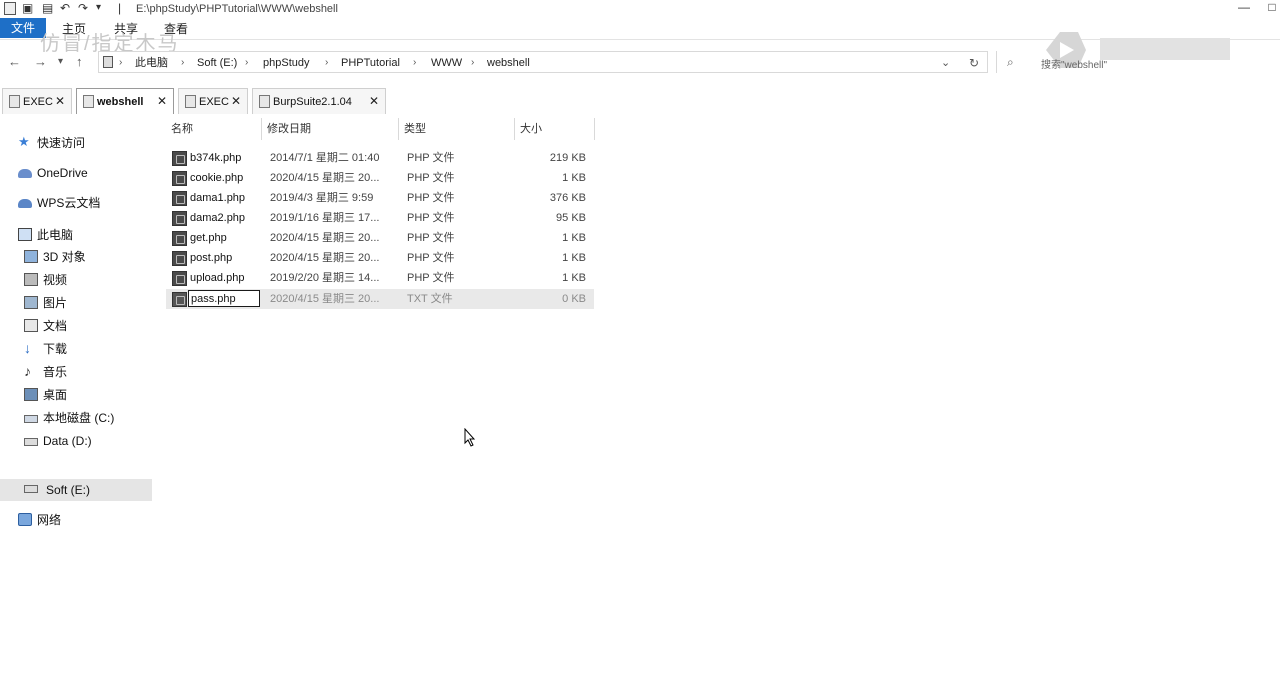 This screenshot has width=1280, height=678. Describe the element at coordinates (31, 325) in the screenshot. I see `document-icon` at that location.